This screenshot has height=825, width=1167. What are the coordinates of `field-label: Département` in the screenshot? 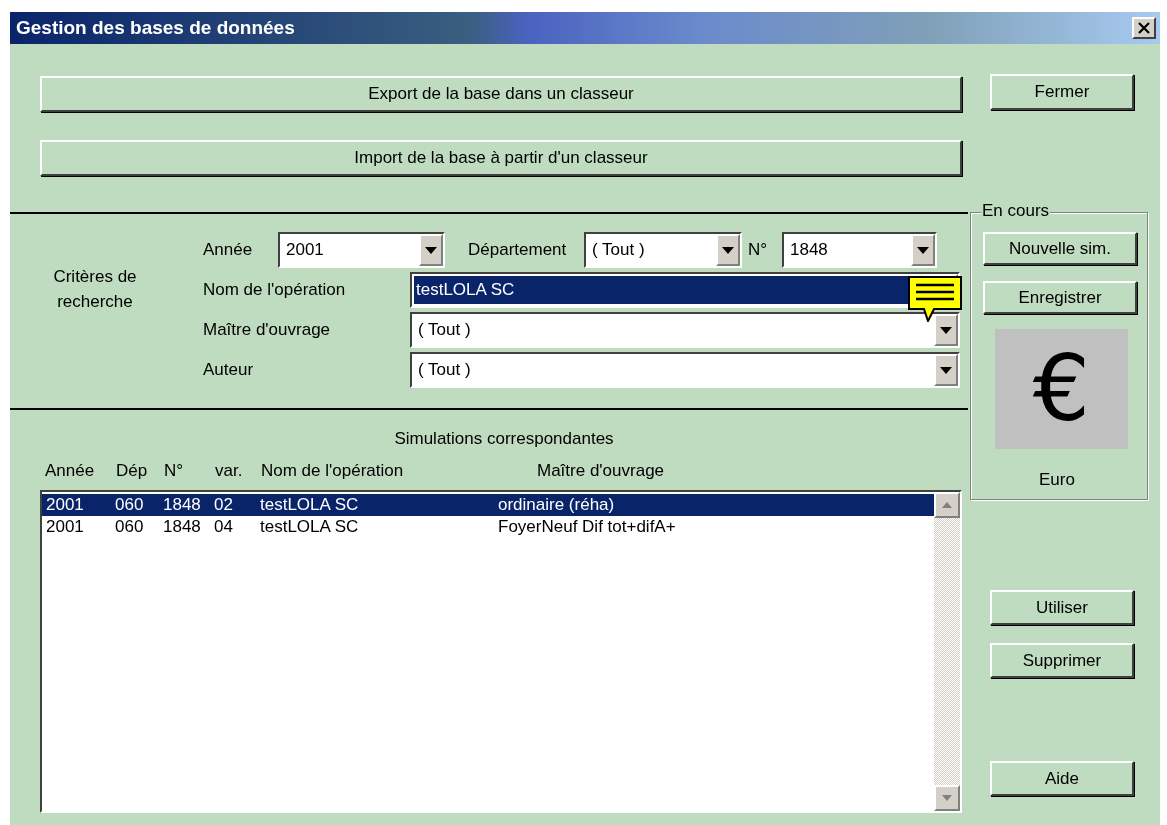 It's located at (517, 250).